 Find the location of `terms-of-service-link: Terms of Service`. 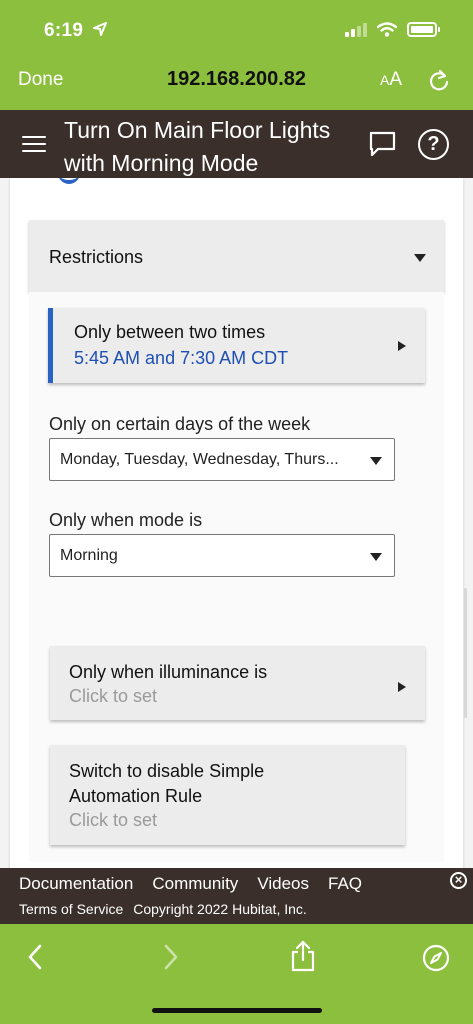

terms-of-service-link: Terms of Service is located at coordinates (71, 909).